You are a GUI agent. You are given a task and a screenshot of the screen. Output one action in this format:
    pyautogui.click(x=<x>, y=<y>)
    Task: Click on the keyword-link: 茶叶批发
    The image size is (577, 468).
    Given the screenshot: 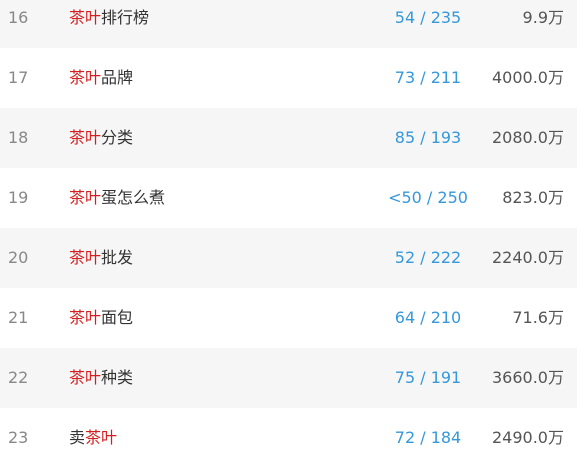 What is the action you would take?
    pyautogui.click(x=101, y=258)
    